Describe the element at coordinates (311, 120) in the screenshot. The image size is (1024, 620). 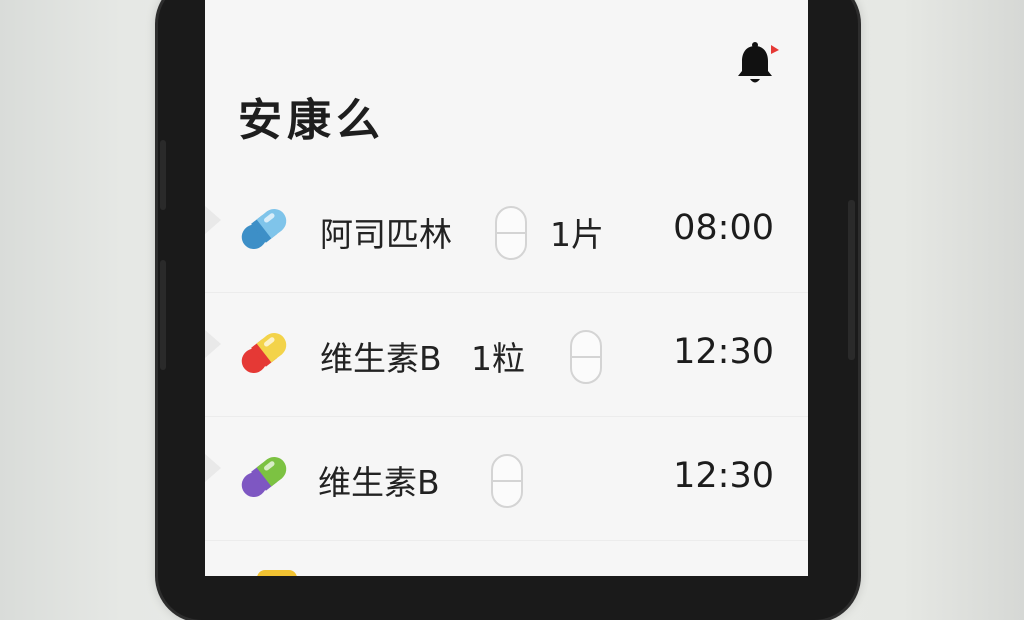
I see `page-title: 安康么` at that location.